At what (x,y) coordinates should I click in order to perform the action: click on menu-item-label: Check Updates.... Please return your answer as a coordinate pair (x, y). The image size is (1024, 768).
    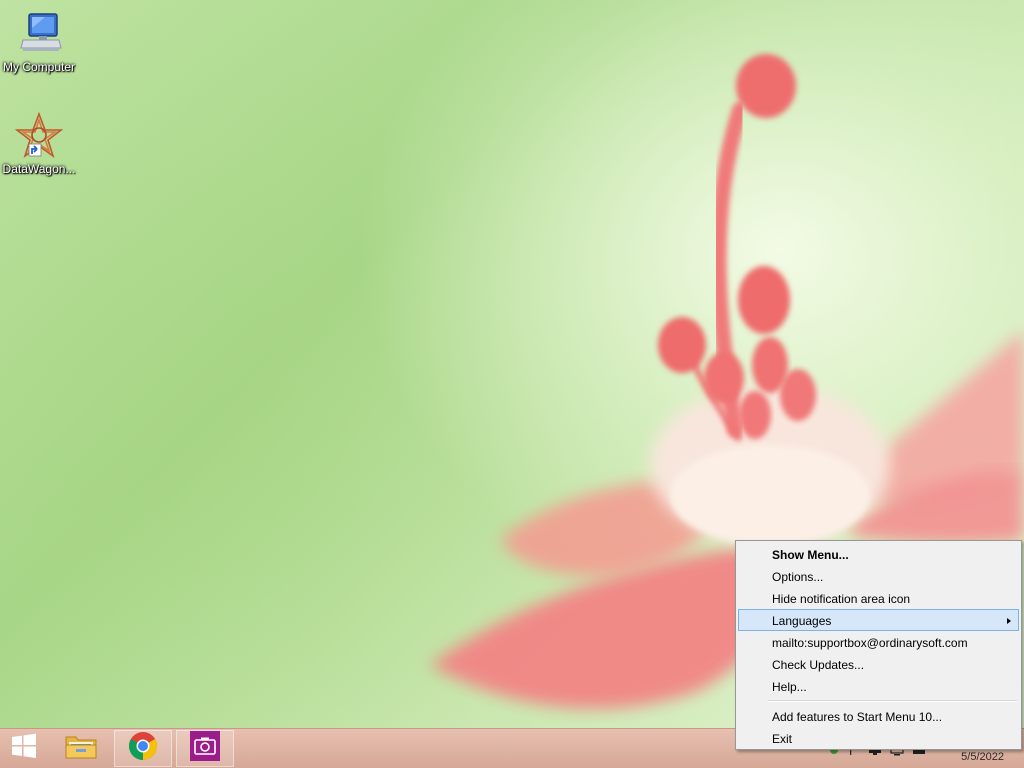
    Looking at the image, I should click on (818, 665).